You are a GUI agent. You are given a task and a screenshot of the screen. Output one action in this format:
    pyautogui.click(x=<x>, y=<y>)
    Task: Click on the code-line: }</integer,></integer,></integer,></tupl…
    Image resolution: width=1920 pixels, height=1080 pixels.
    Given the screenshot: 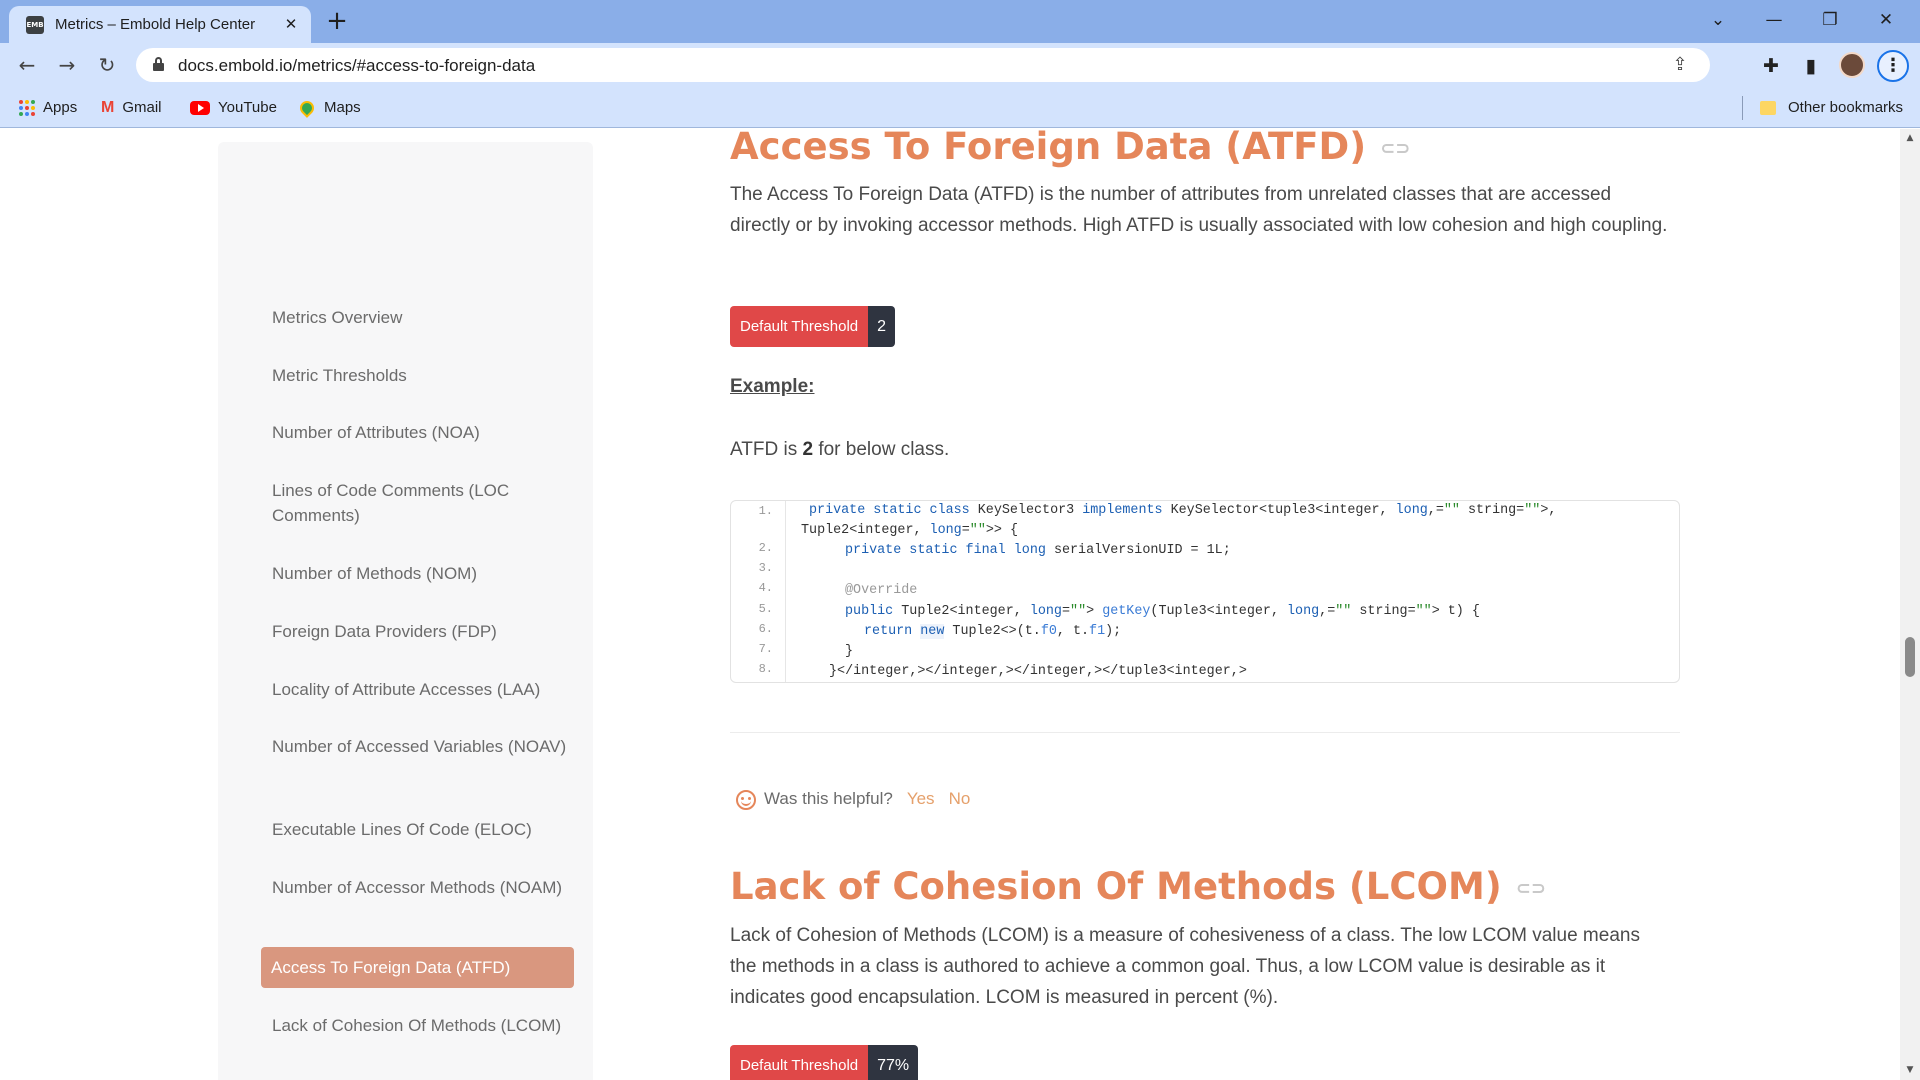 What is the action you would take?
    pyautogui.click(x=1038, y=671)
    